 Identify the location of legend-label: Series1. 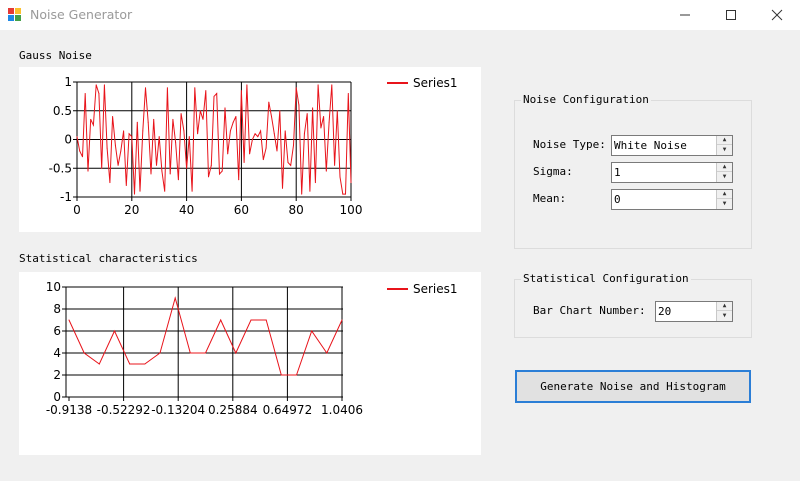
(435, 83).